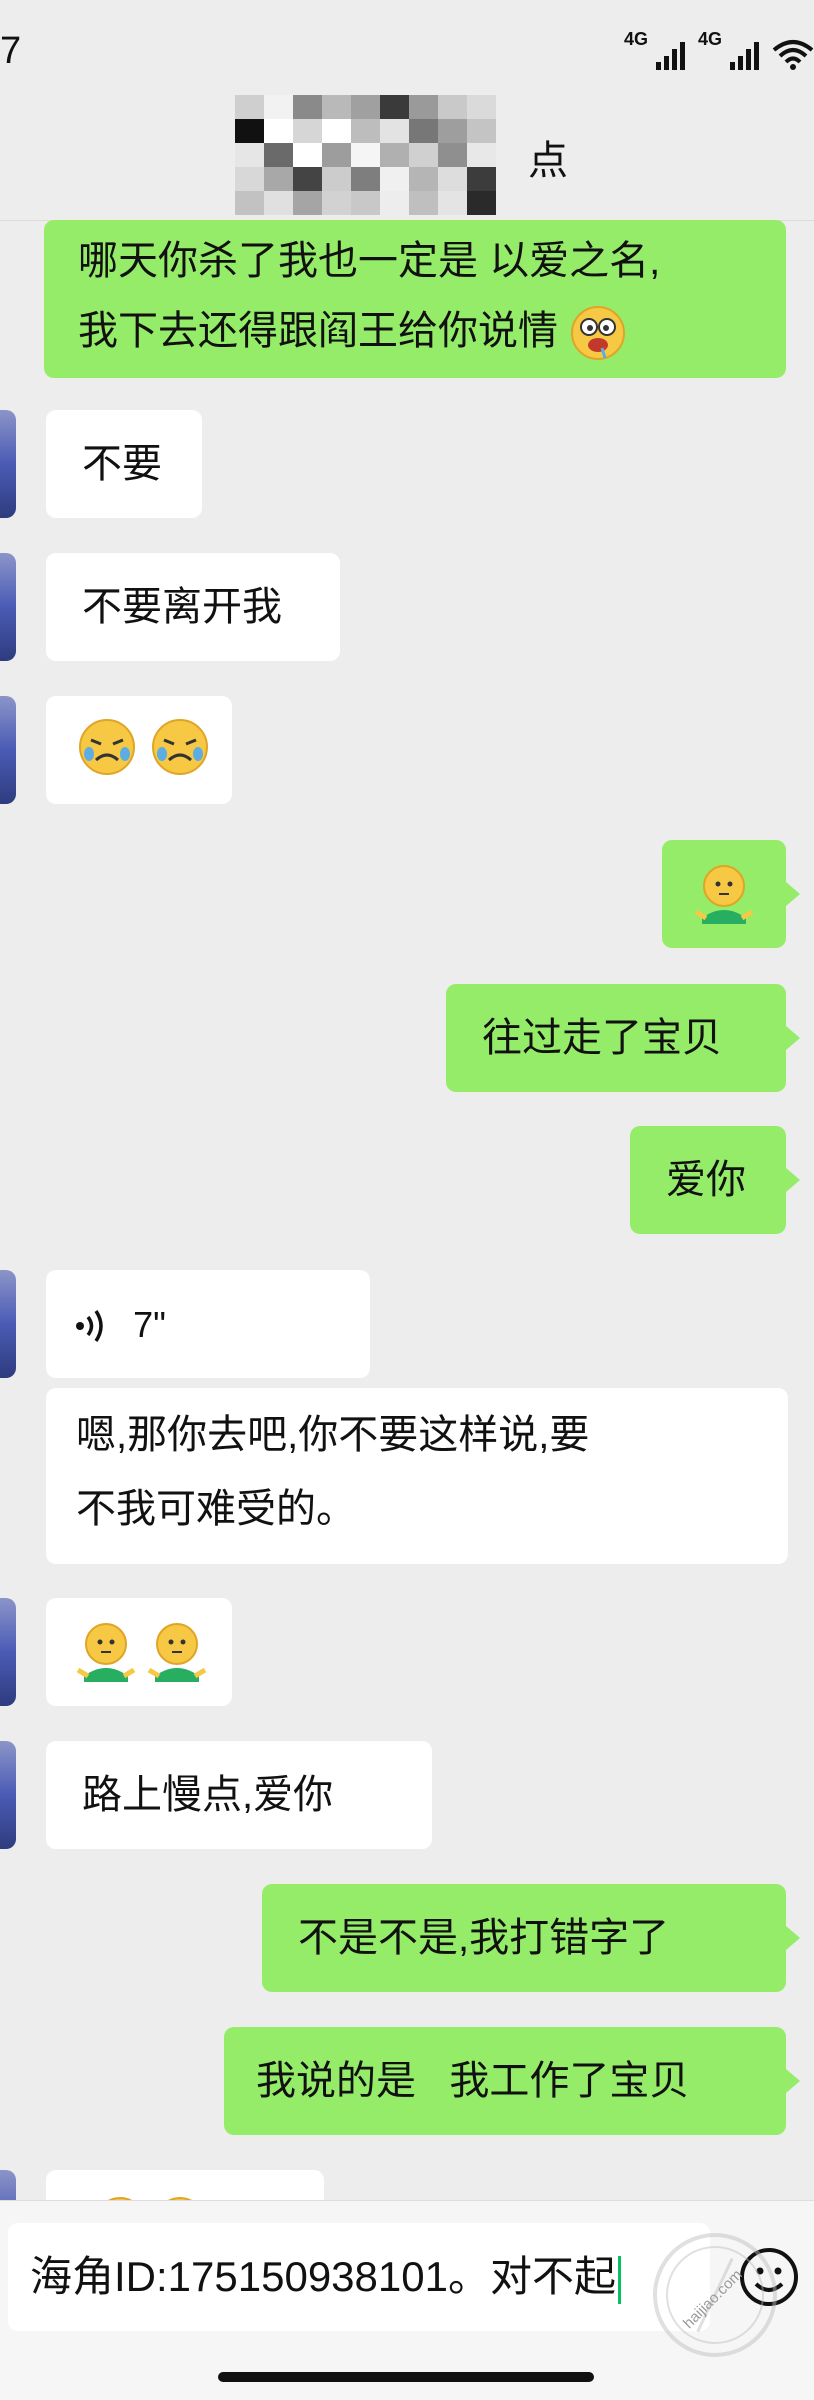 The image size is (814, 2400). What do you see at coordinates (216, 1509) in the screenshot?
I see `message-text-line: 不我可难受的。` at bounding box center [216, 1509].